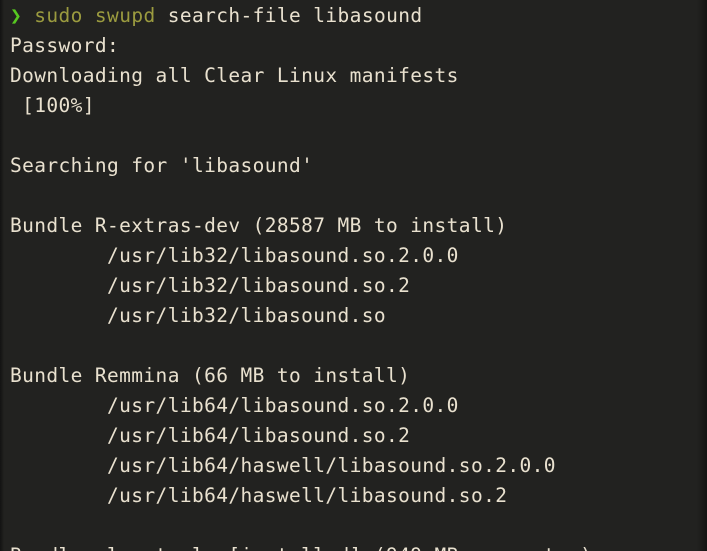 The width and height of the screenshot is (707, 551). Describe the element at coordinates (162, 15) in the screenshot. I see `command-gap` at that location.